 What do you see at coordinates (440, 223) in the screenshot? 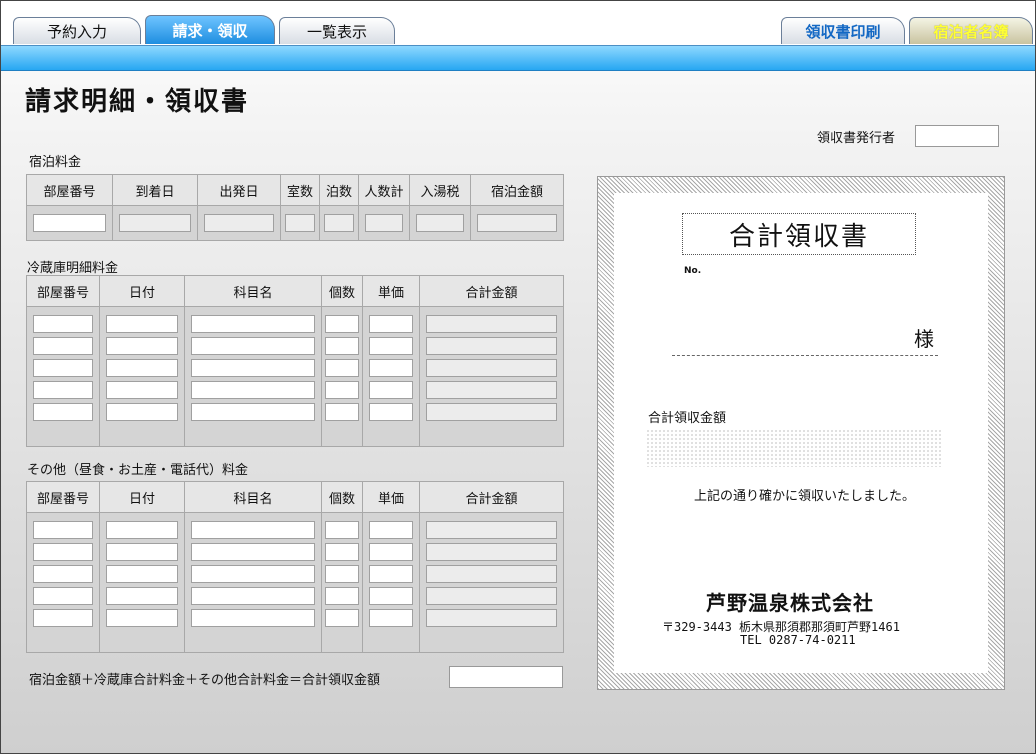
I see `stay-bath-tax-input` at bounding box center [440, 223].